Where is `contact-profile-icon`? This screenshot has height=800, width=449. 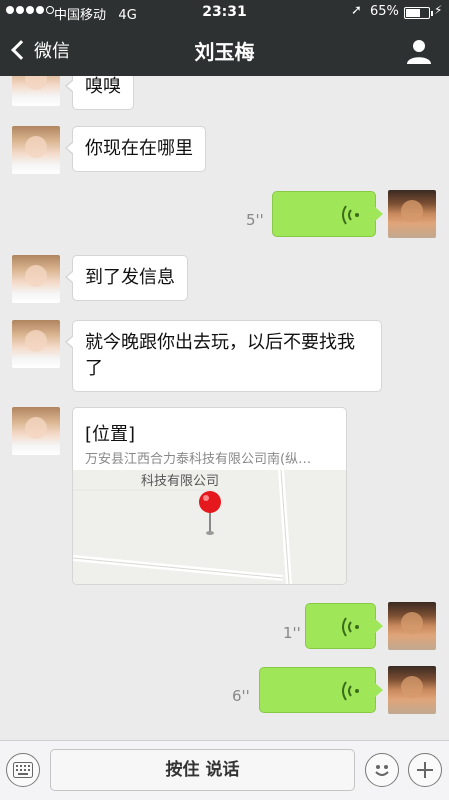 contact-profile-icon is located at coordinates (419, 51).